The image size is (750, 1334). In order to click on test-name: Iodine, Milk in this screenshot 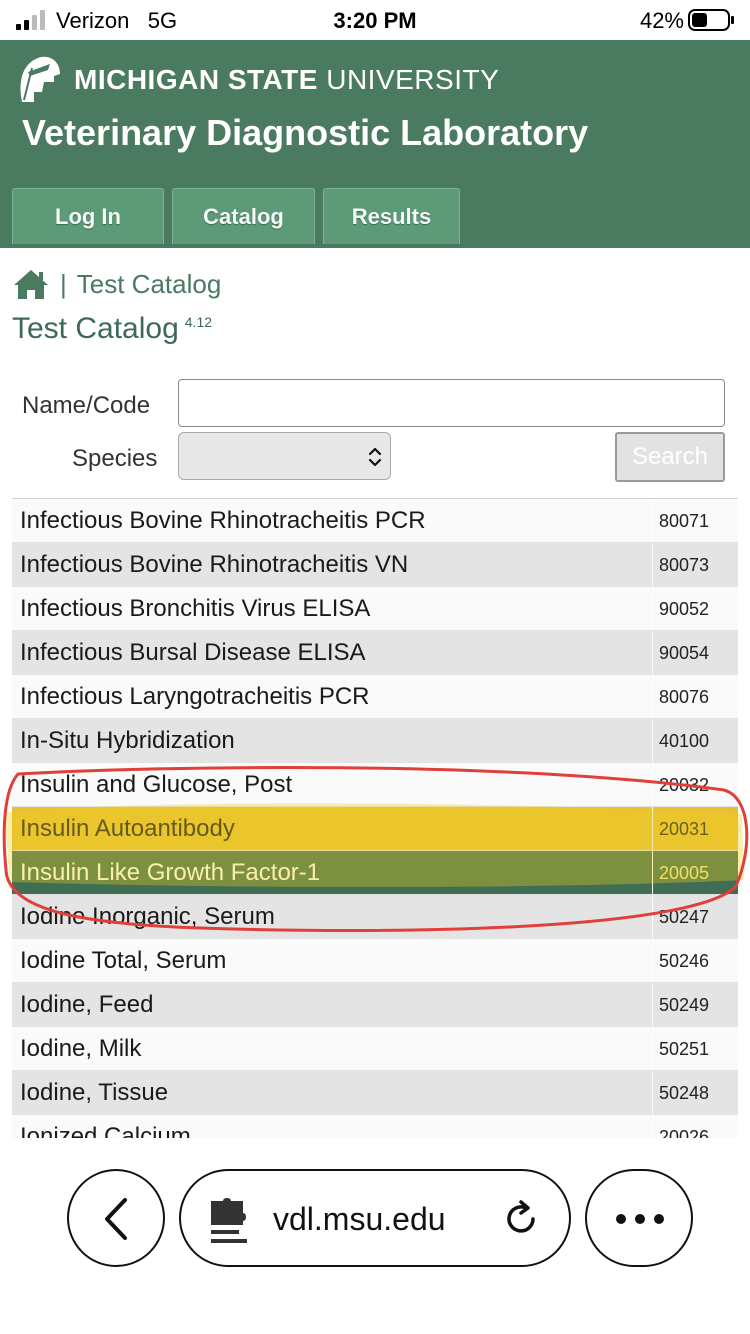, I will do `click(81, 1048)`.